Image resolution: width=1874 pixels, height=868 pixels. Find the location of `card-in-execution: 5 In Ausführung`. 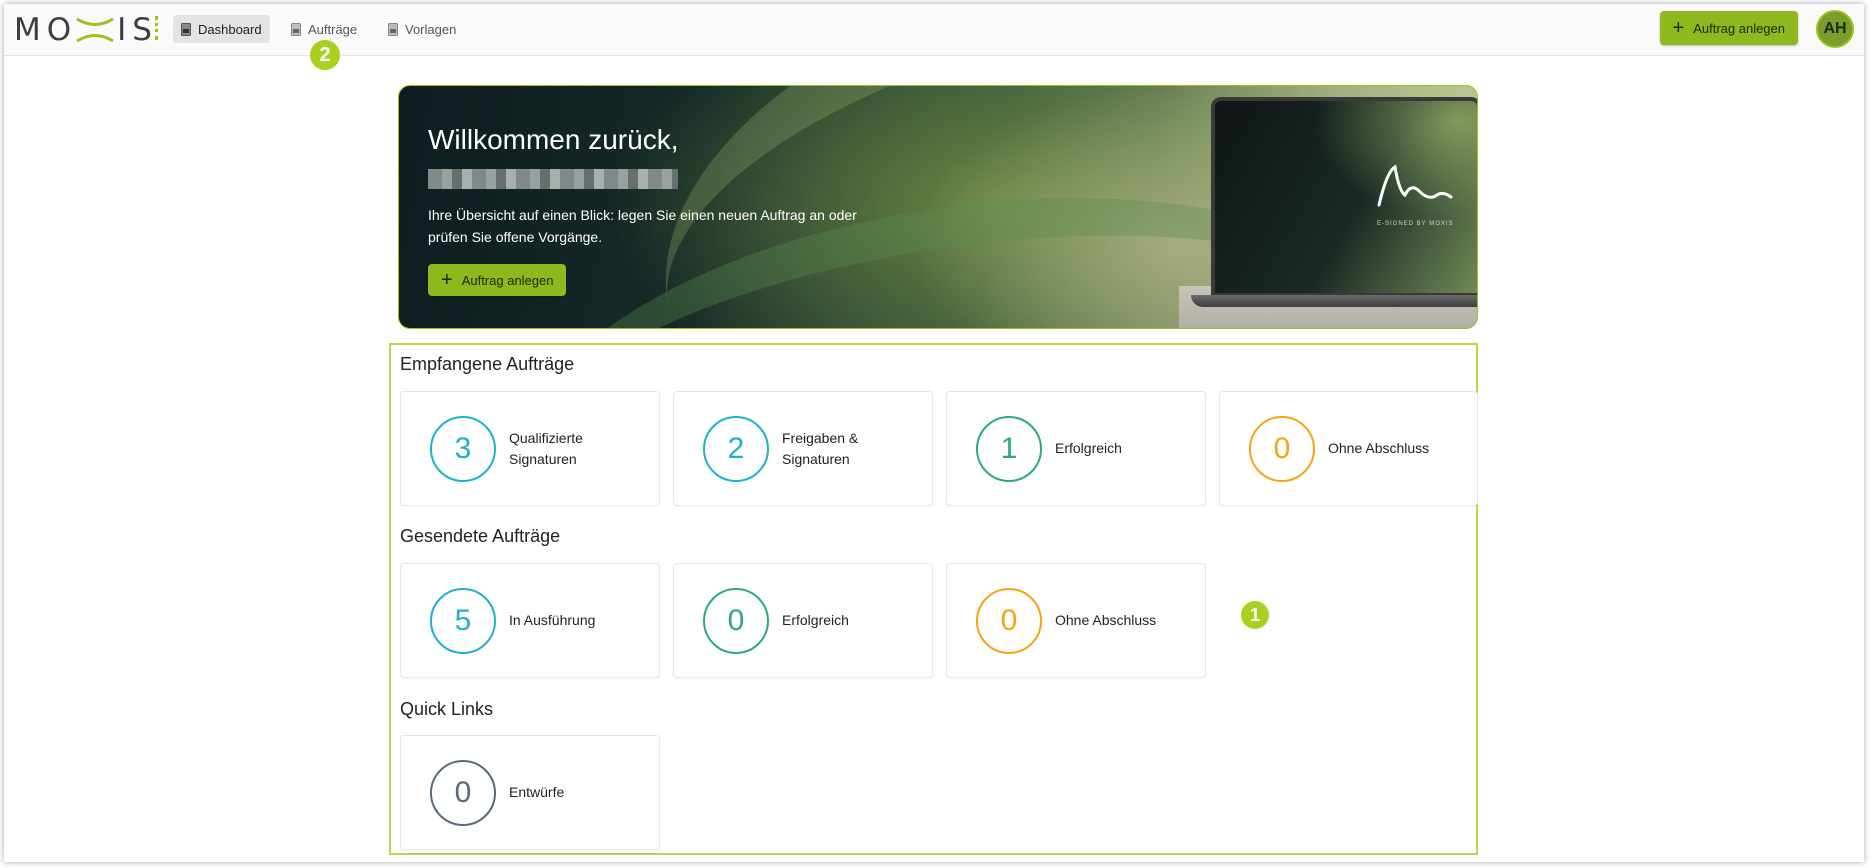

card-in-execution: 5 In Ausführung is located at coordinates (530, 620).